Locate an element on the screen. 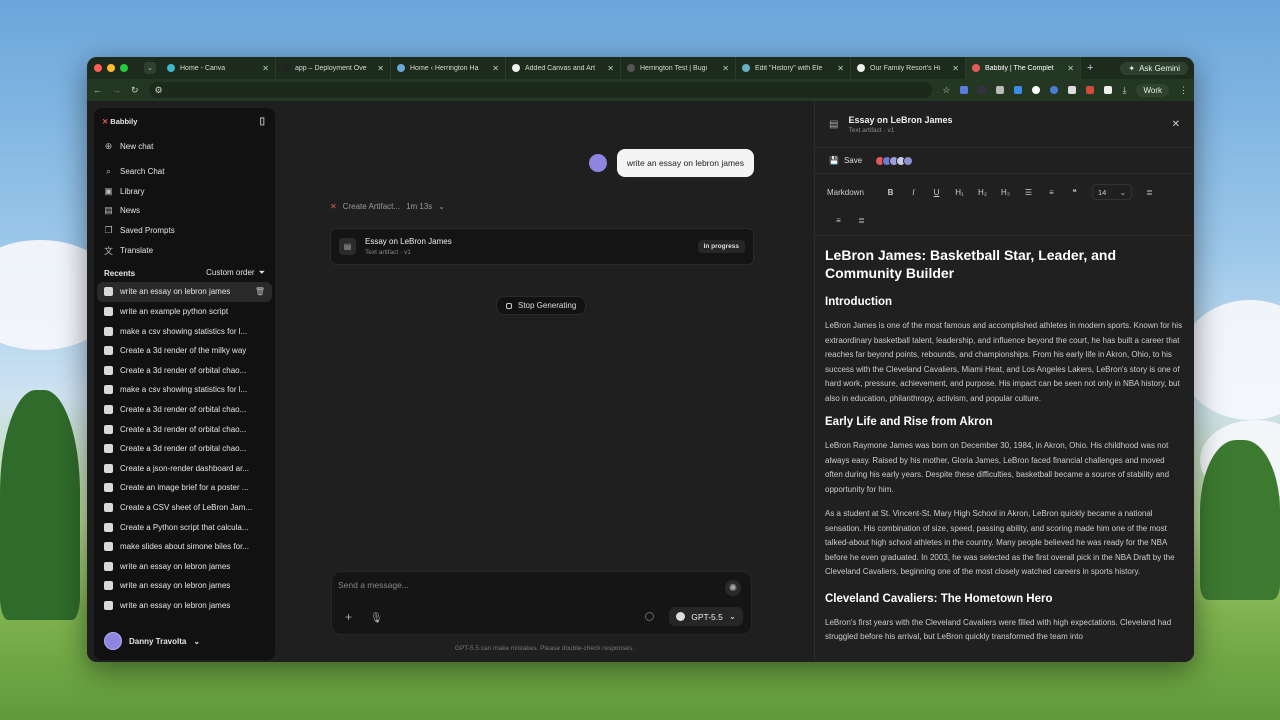  format-tool-button: B is located at coordinates (890, 192).